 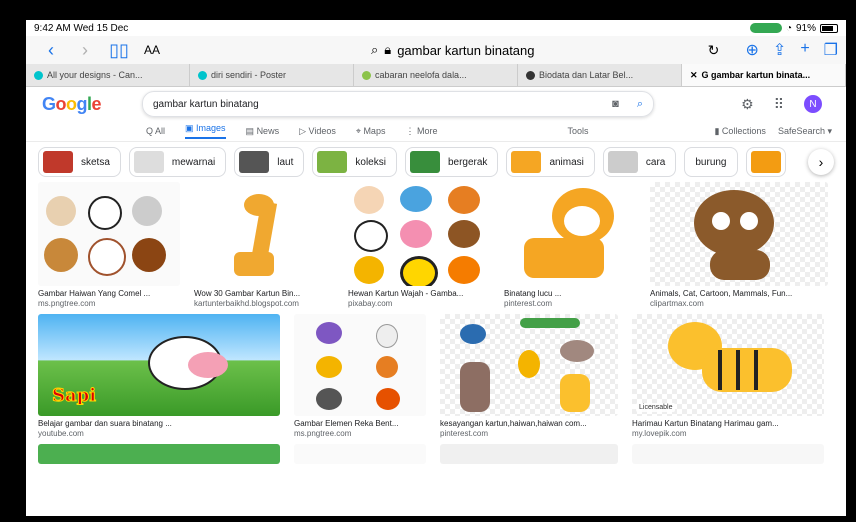 I want to click on lock-icon: 🔒︎, so click(x=388, y=49).